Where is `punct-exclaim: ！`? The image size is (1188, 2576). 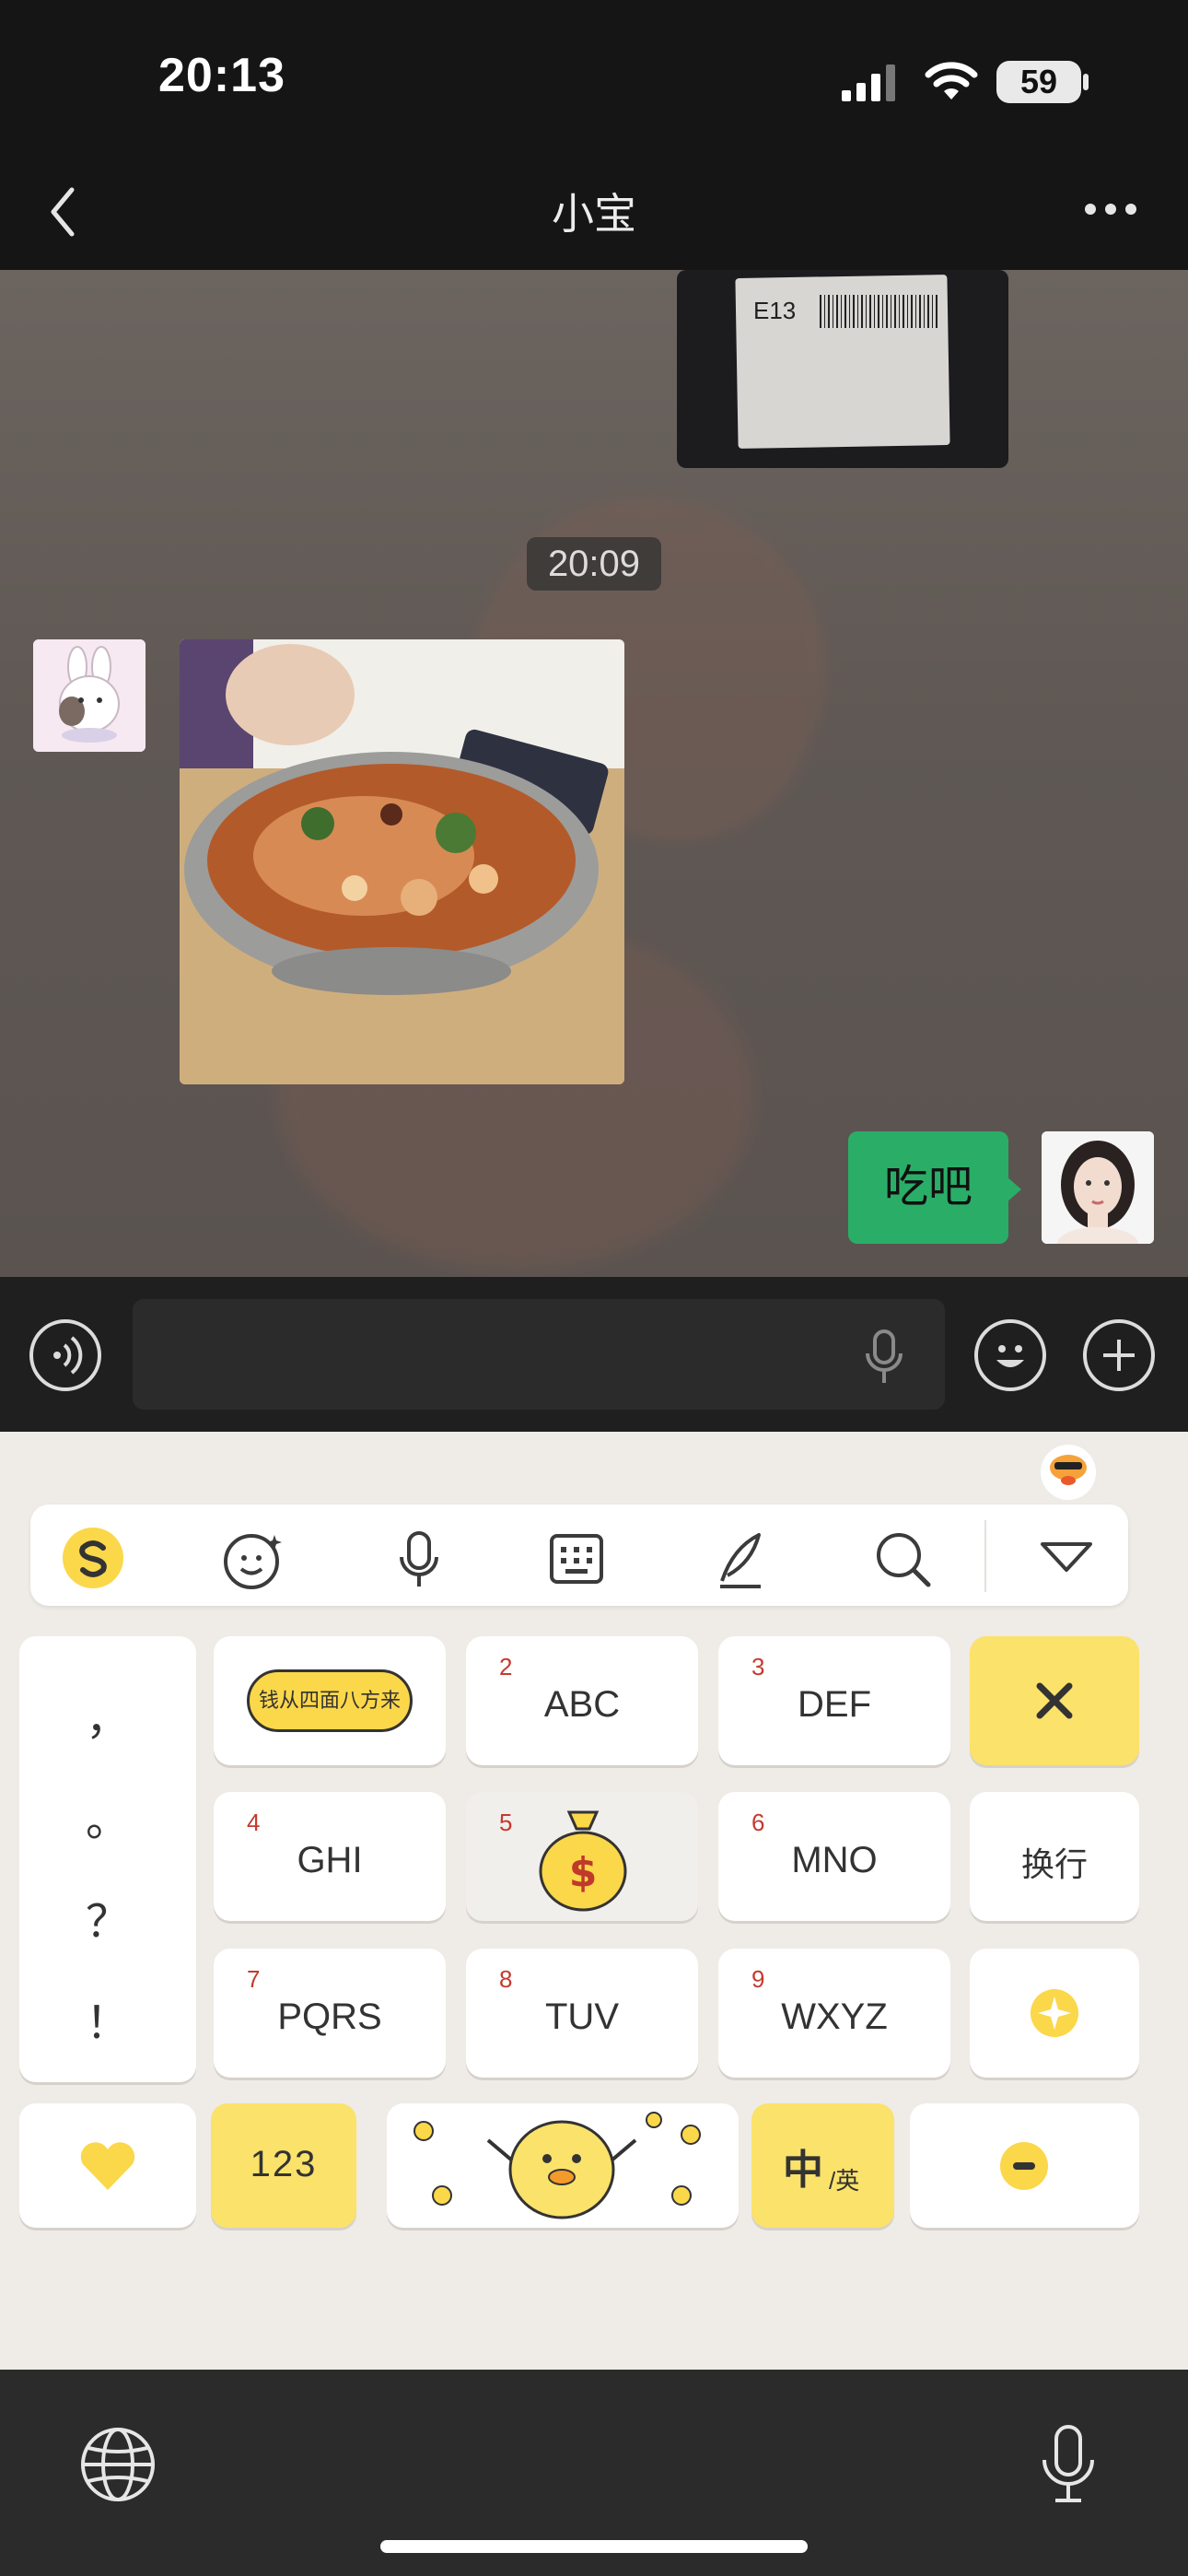 punct-exclaim: ！ is located at coordinates (107, 2018).